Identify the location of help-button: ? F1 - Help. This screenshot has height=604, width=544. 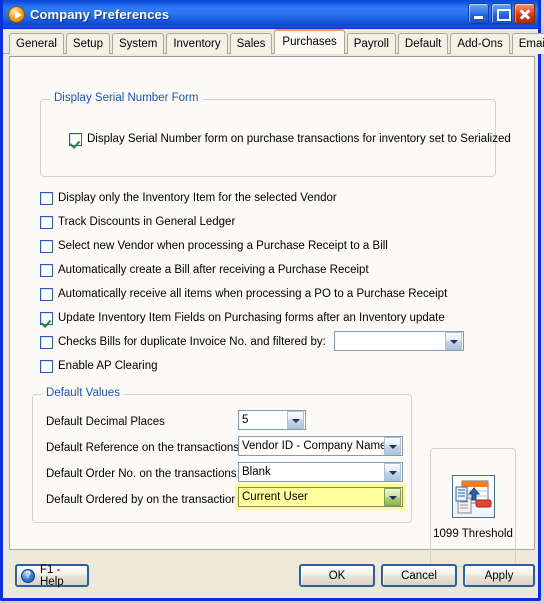
(52, 575).